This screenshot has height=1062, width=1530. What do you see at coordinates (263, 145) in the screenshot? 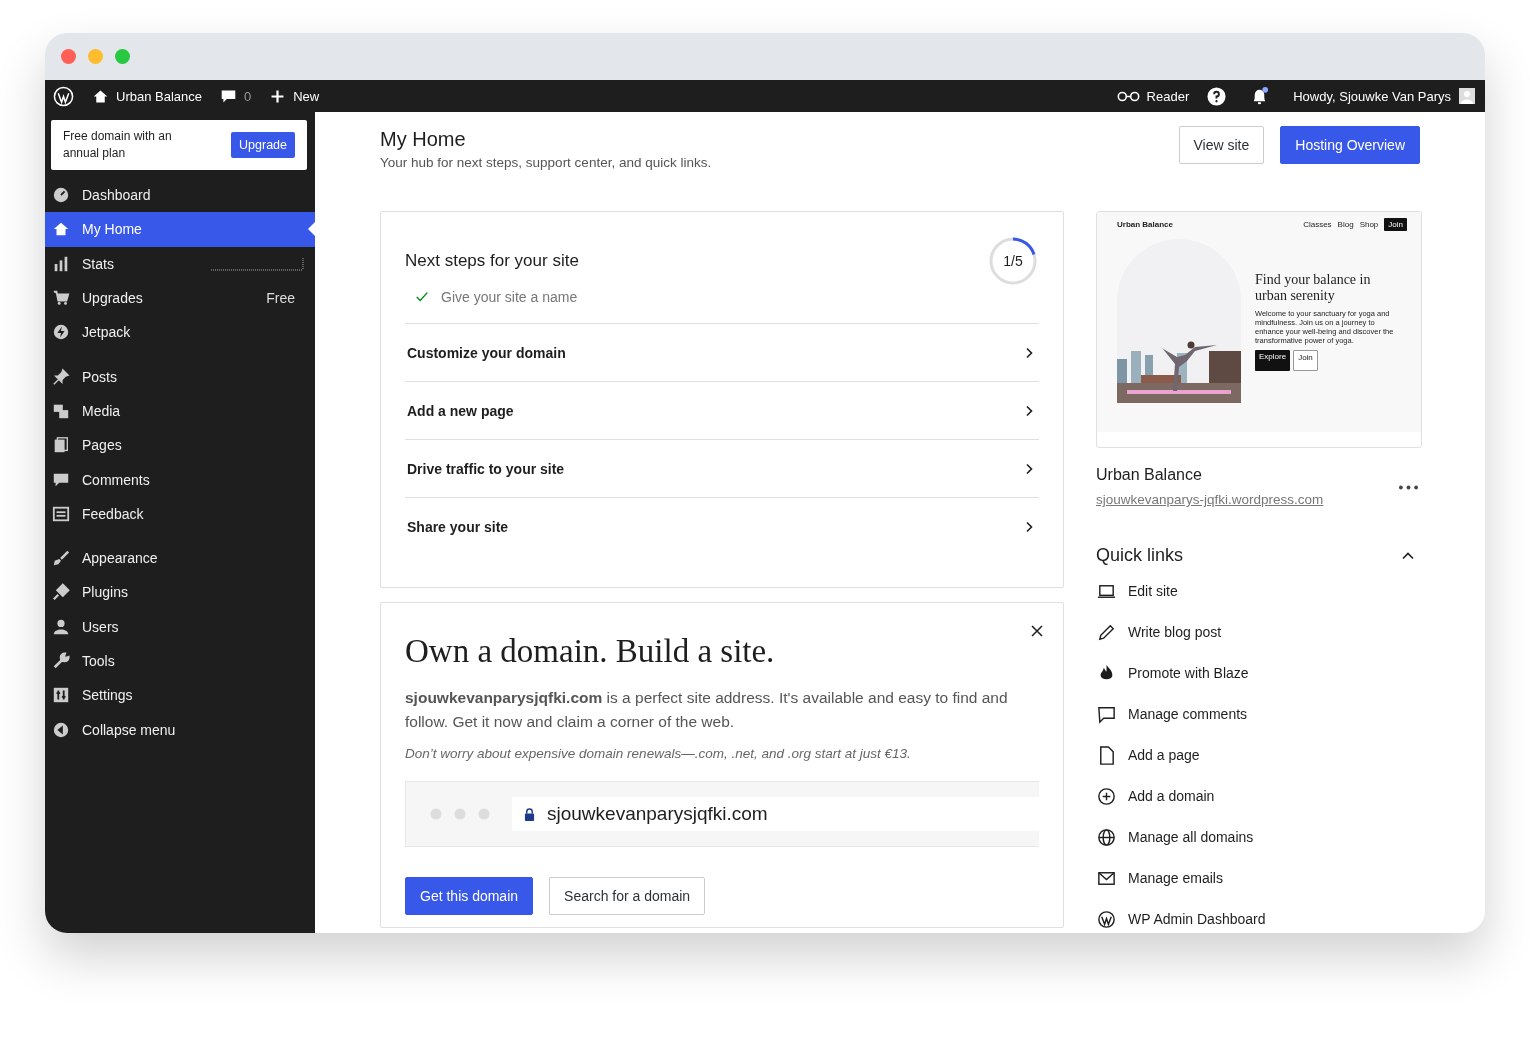
I see `upgrade-button: Upgrade` at bounding box center [263, 145].